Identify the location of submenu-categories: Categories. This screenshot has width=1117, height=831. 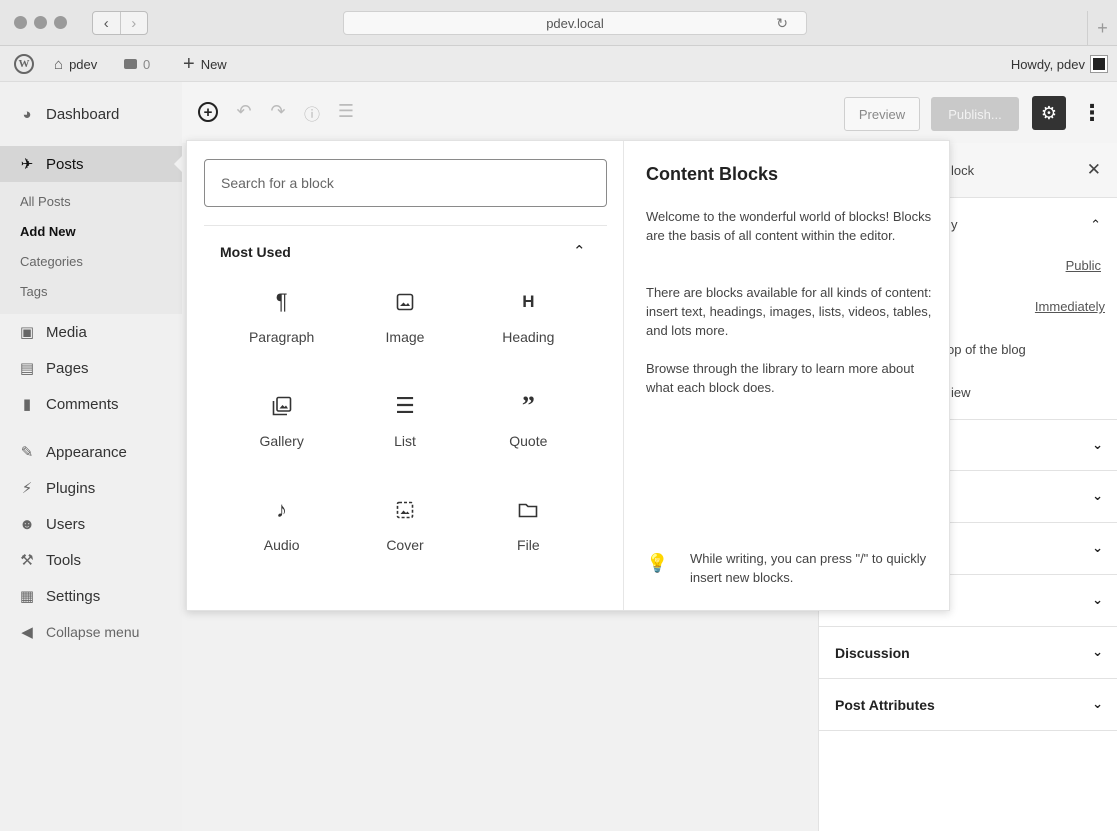
(91, 261).